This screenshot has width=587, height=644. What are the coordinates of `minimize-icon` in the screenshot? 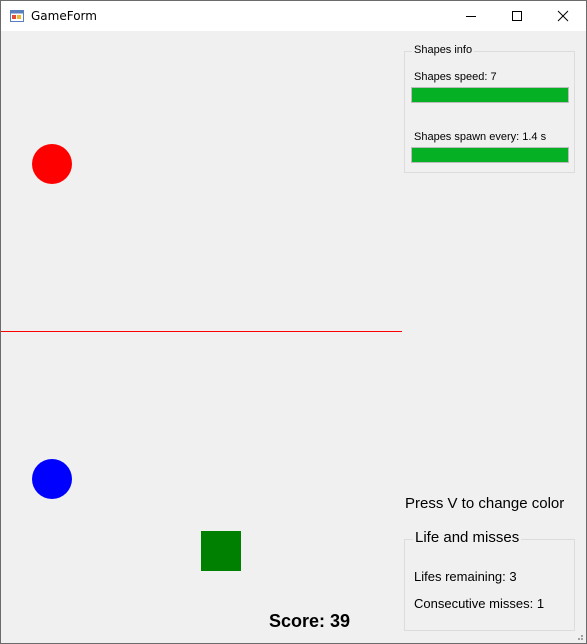 It's located at (471, 16).